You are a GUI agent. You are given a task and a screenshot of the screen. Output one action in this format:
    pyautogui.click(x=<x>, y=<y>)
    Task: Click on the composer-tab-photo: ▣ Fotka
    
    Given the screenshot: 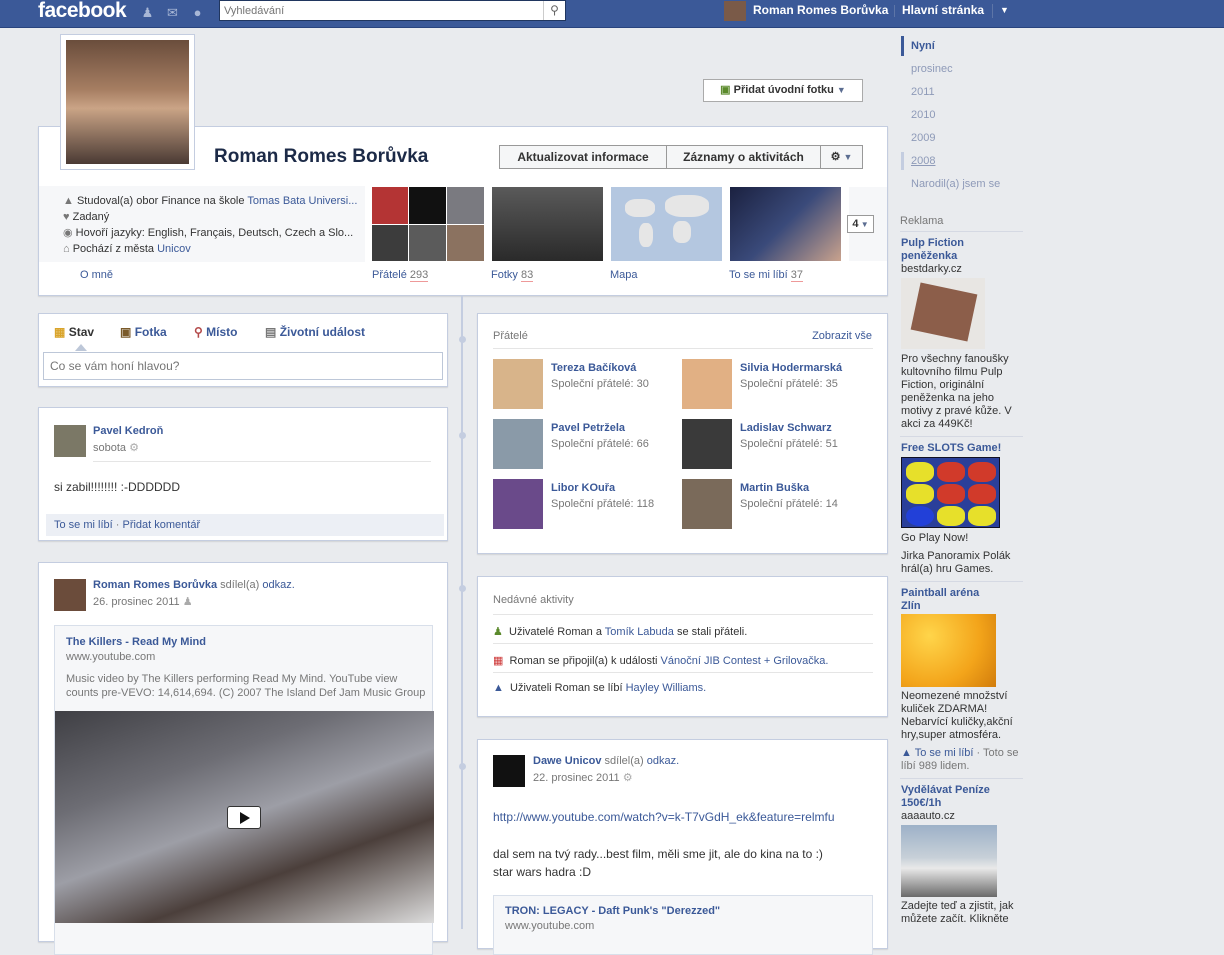 What is the action you would take?
    pyautogui.click(x=143, y=332)
    